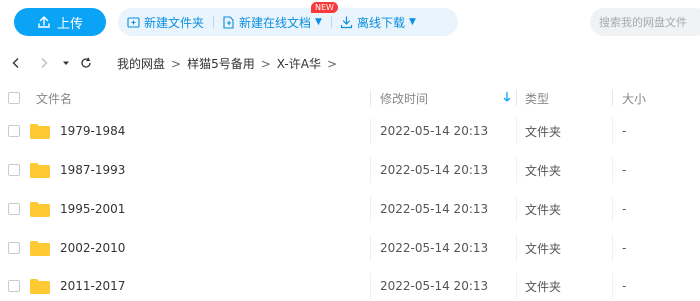  What do you see at coordinates (92, 286) in the screenshot?
I see `file-name: 2011-2017` at bounding box center [92, 286].